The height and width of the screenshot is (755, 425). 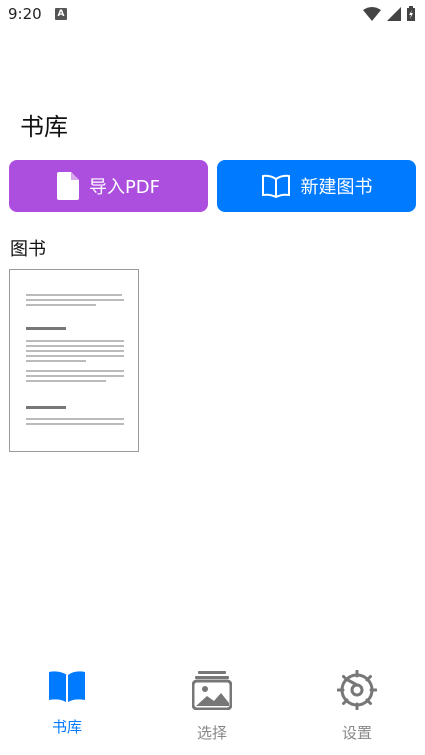 What do you see at coordinates (66, 727) in the screenshot?
I see `tab-library-label: 书库` at bounding box center [66, 727].